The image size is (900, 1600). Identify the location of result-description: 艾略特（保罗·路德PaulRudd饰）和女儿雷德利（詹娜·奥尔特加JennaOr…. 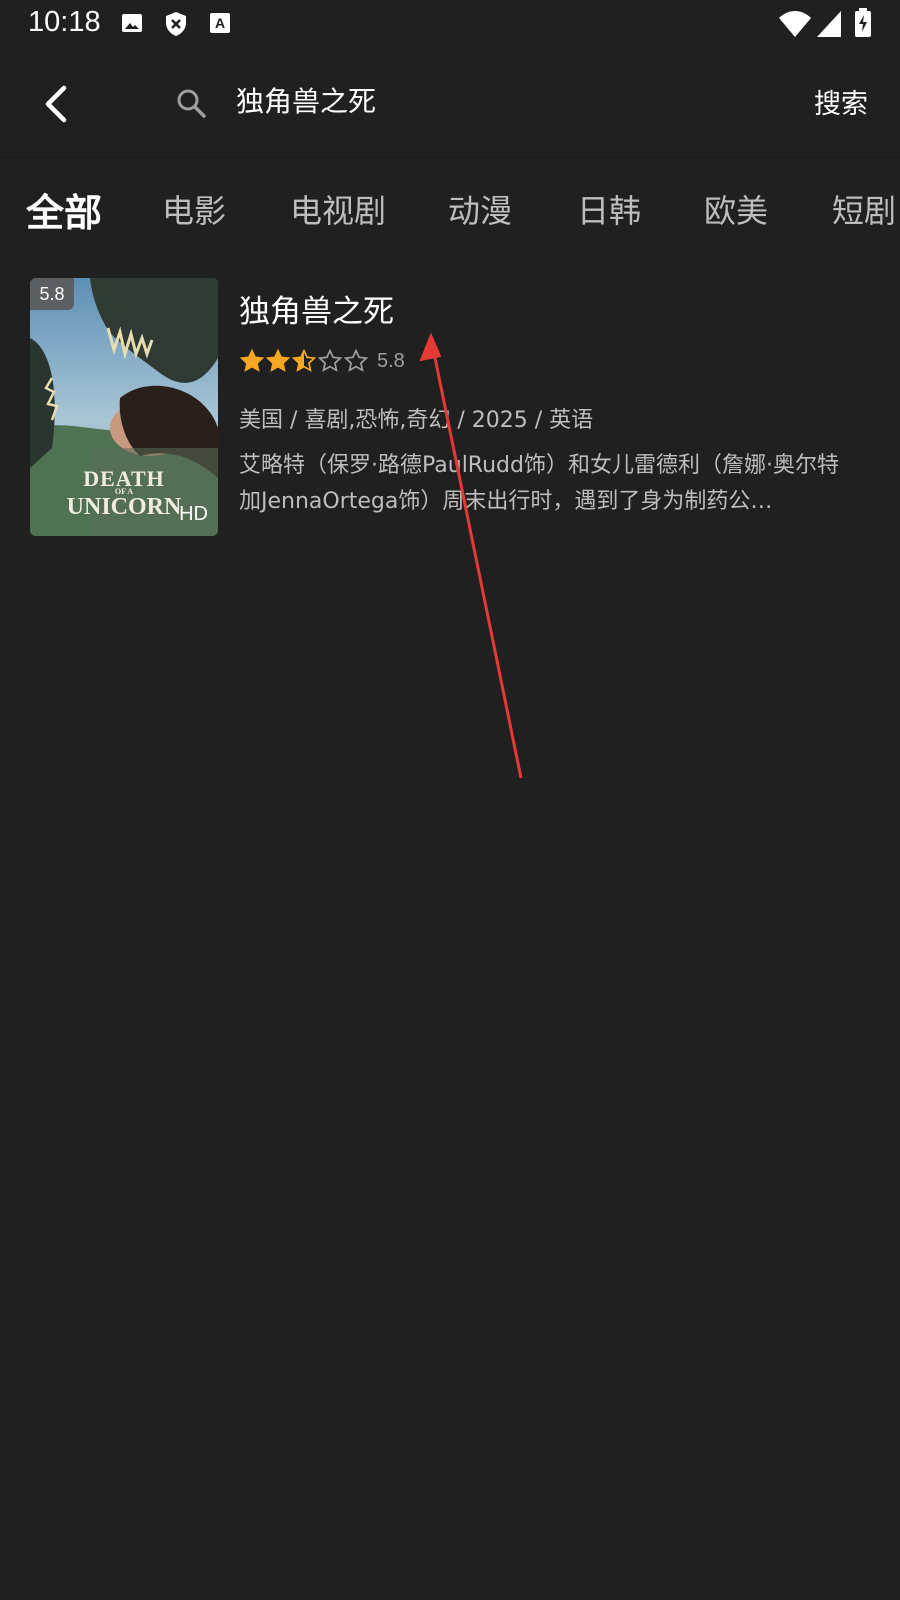
(539, 483).